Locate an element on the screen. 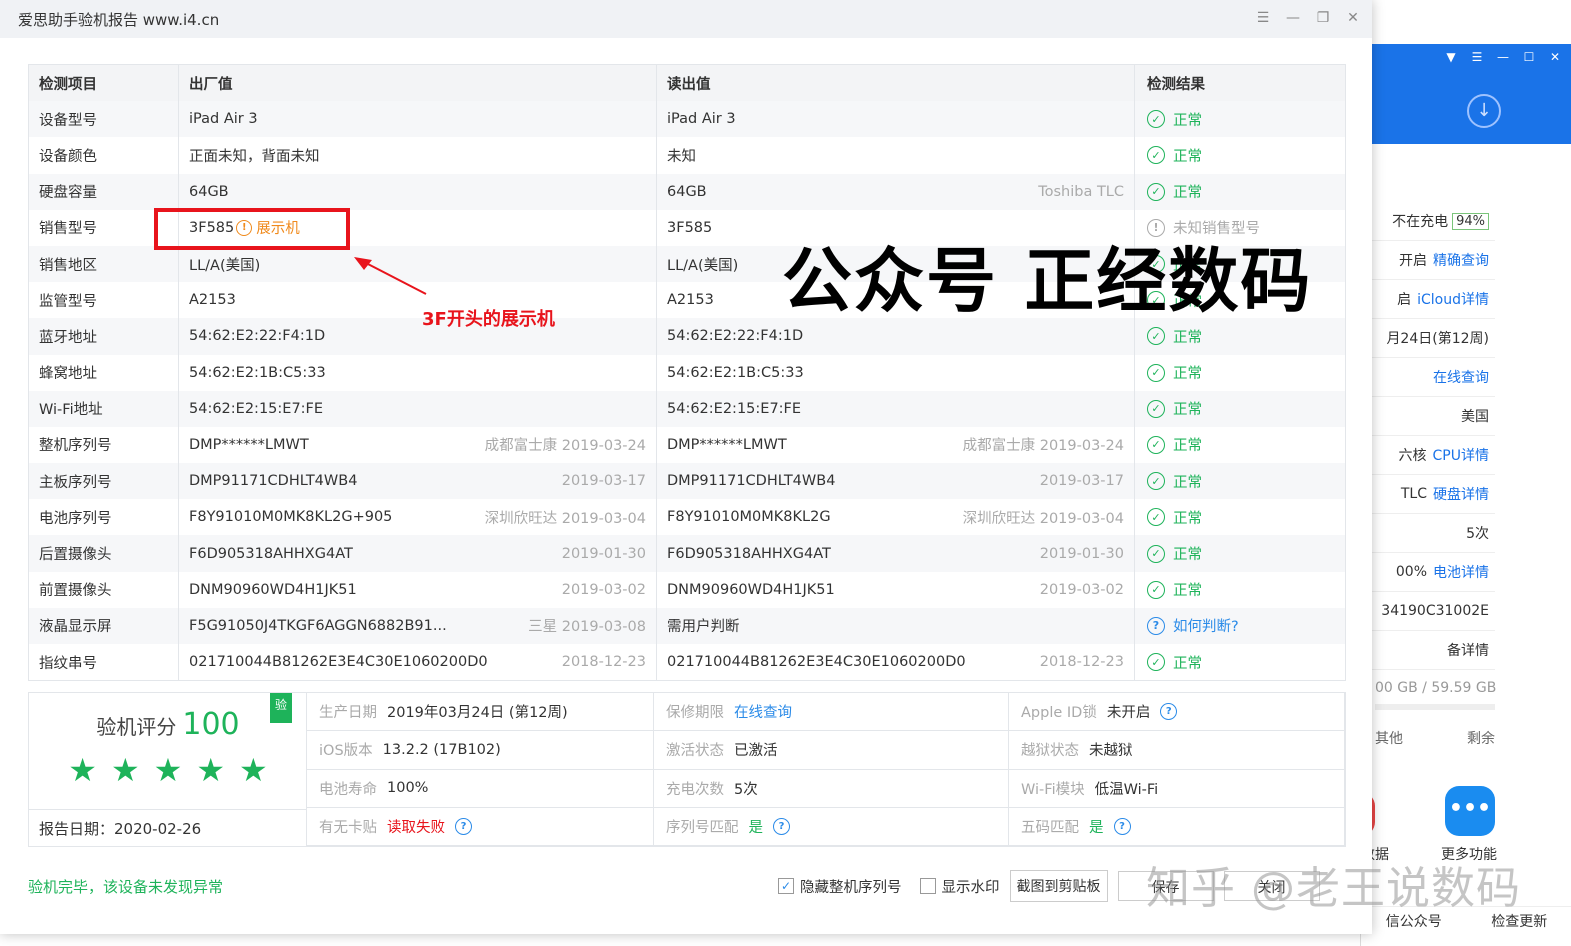 The width and height of the screenshot is (1571, 946). background-info-row: 00% 电池详情 is located at coordinates (1428, 572).